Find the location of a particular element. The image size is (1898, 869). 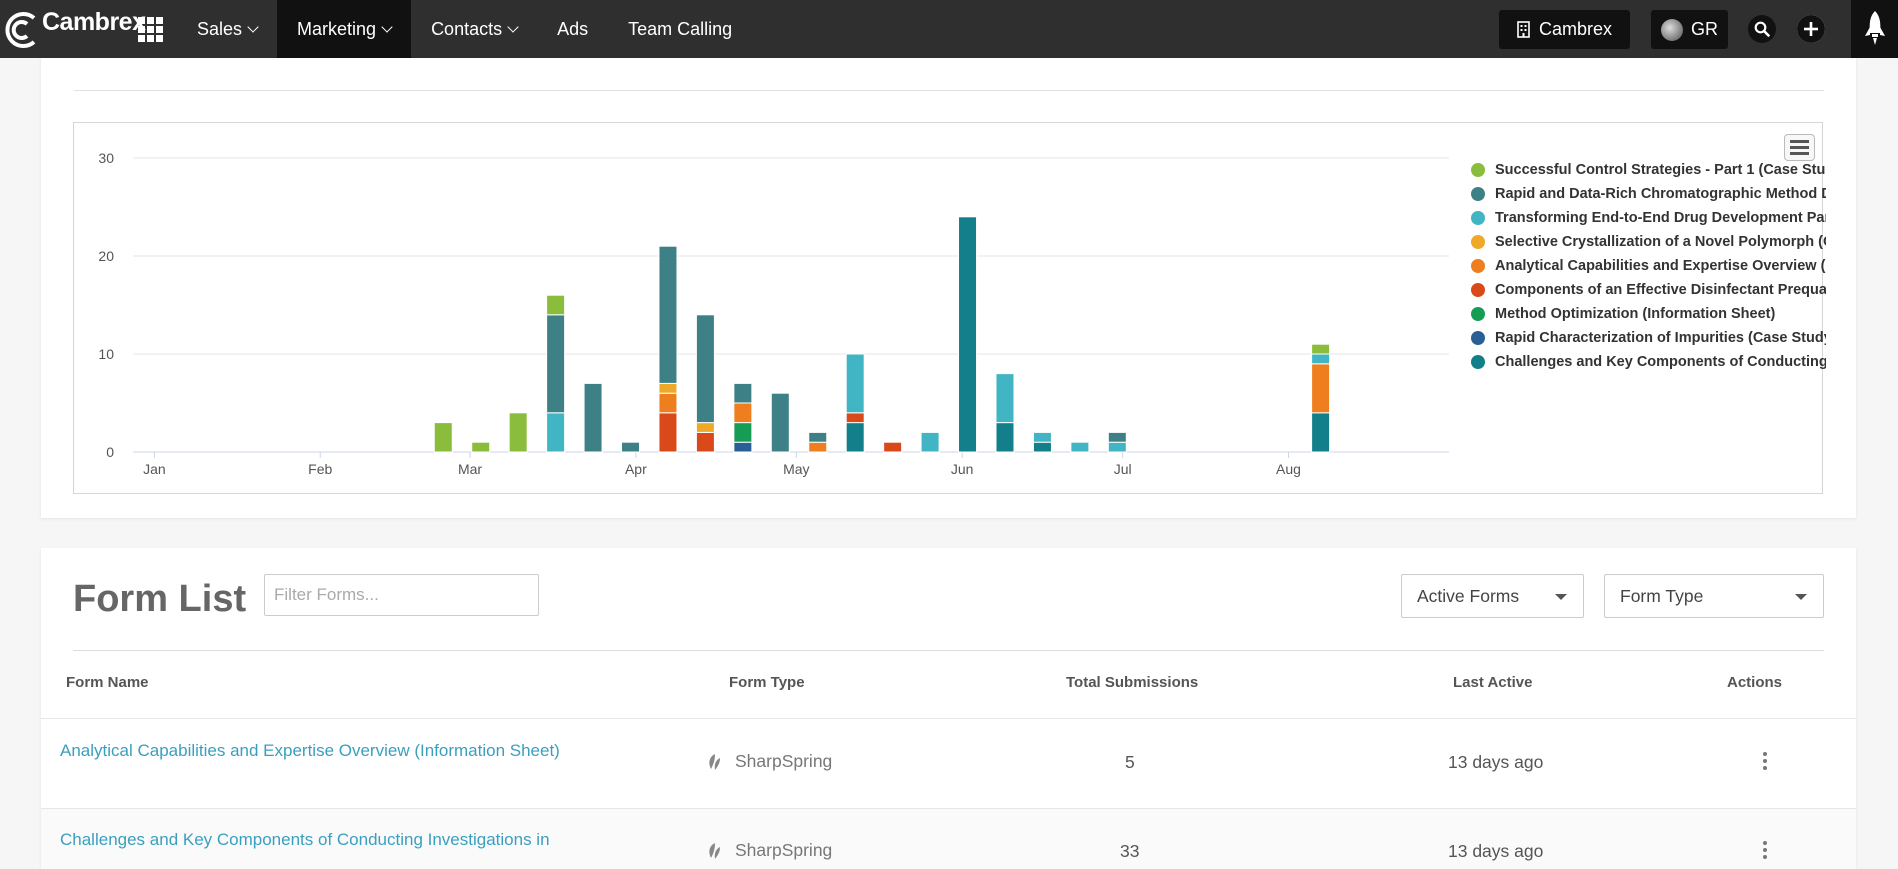

nav-item-team-calling: Team Calling is located at coordinates (680, 29).